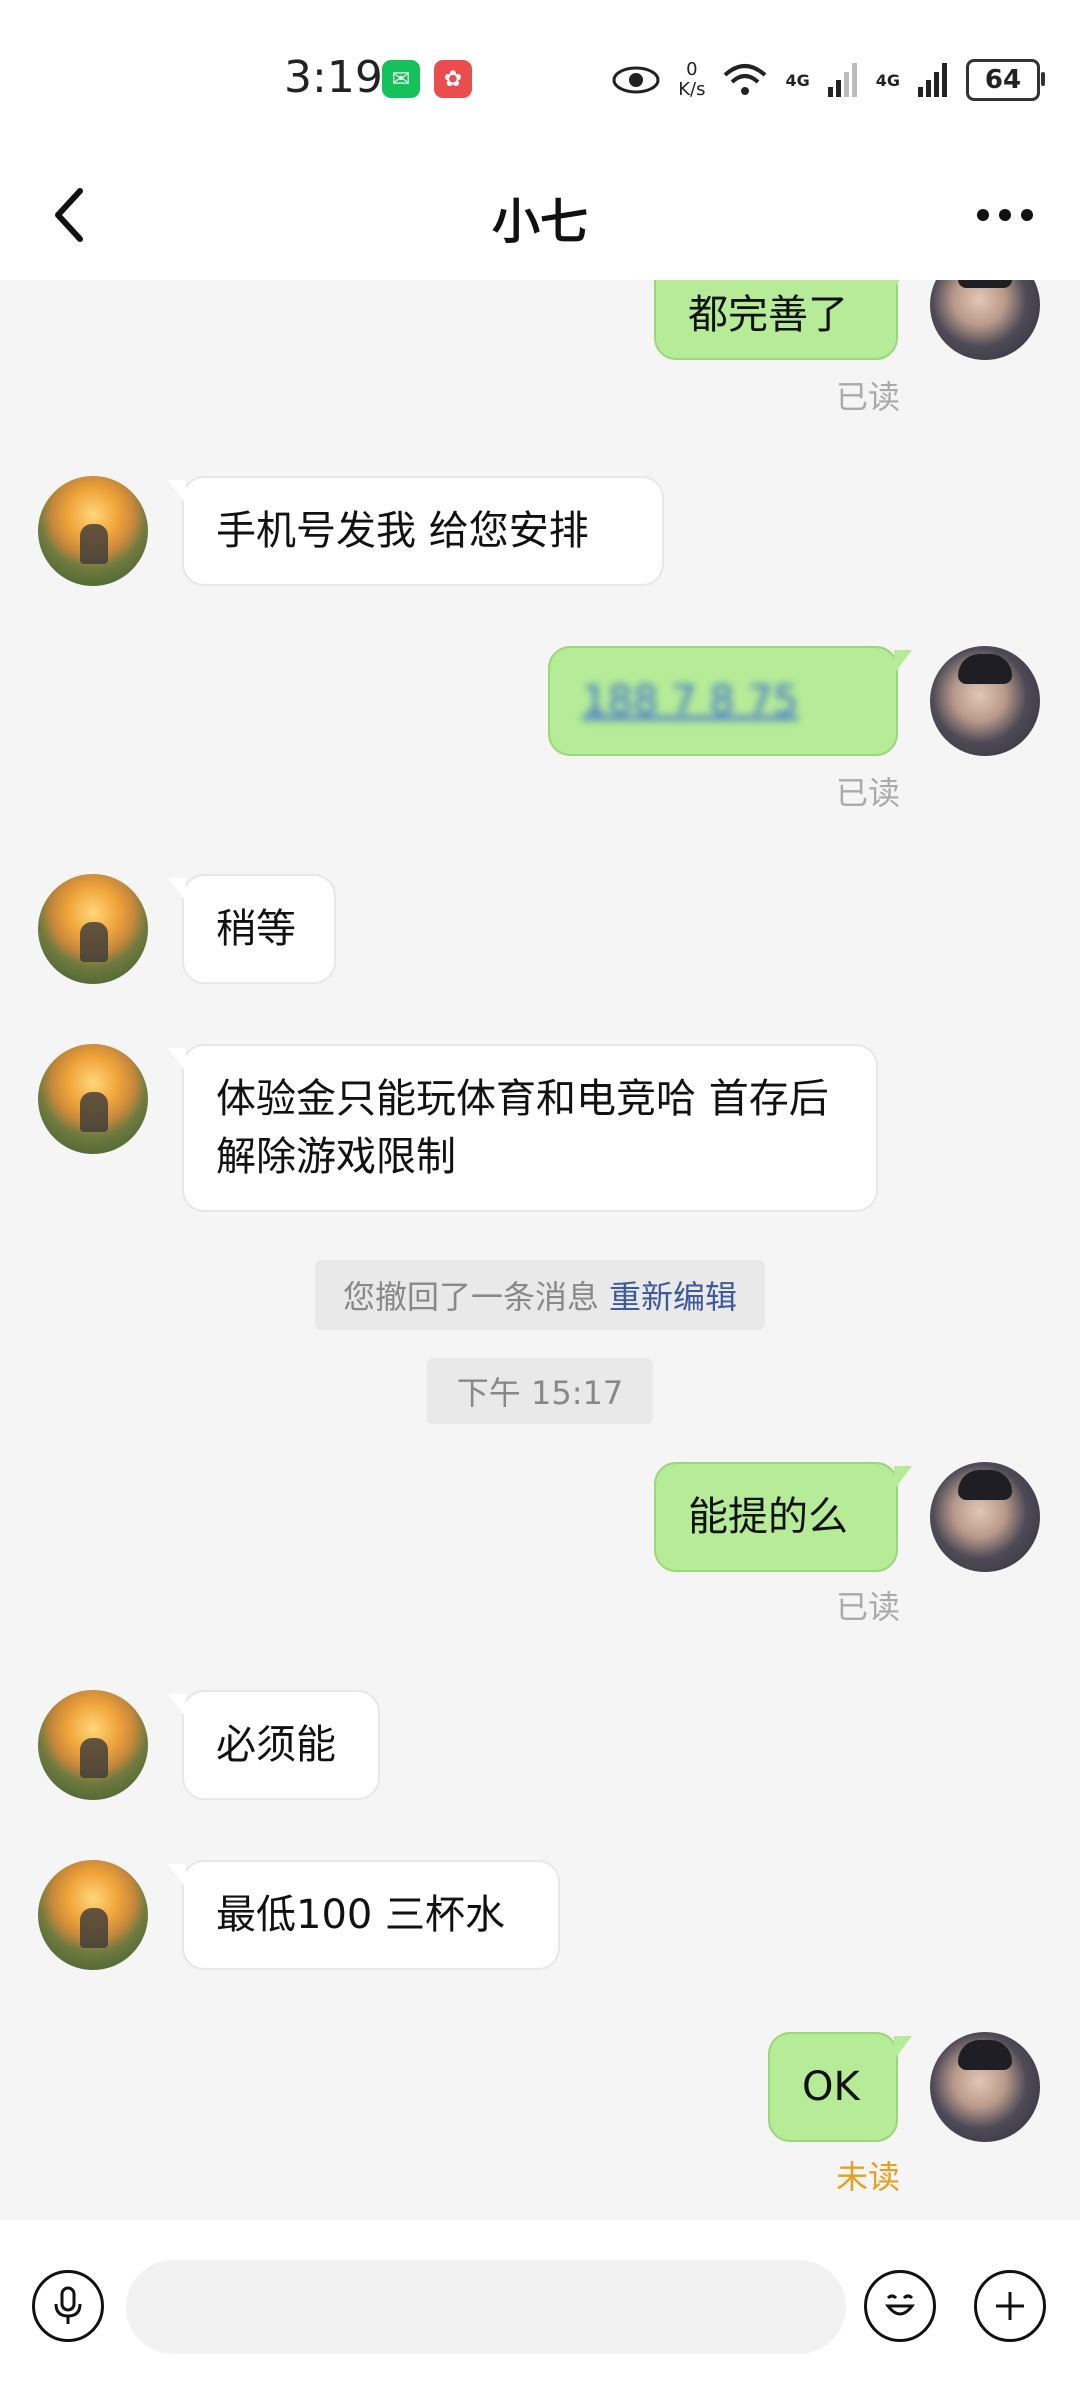 Image resolution: width=1080 pixels, height=2400 pixels. Describe the element at coordinates (416, 531) in the screenshot. I see `incoming-message: 手机号发我 给您安排` at that location.